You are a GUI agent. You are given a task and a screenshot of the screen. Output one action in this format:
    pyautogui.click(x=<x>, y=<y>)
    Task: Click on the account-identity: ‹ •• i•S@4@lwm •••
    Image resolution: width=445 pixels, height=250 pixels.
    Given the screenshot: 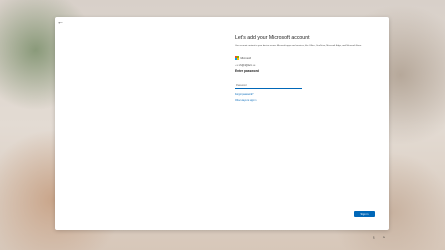 What is the action you would take?
    pyautogui.click(x=305, y=65)
    